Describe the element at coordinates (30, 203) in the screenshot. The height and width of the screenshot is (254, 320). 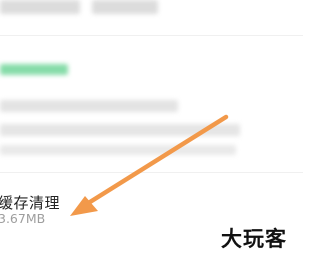
I see `cache-clean-title: 缓存清理` at that location.